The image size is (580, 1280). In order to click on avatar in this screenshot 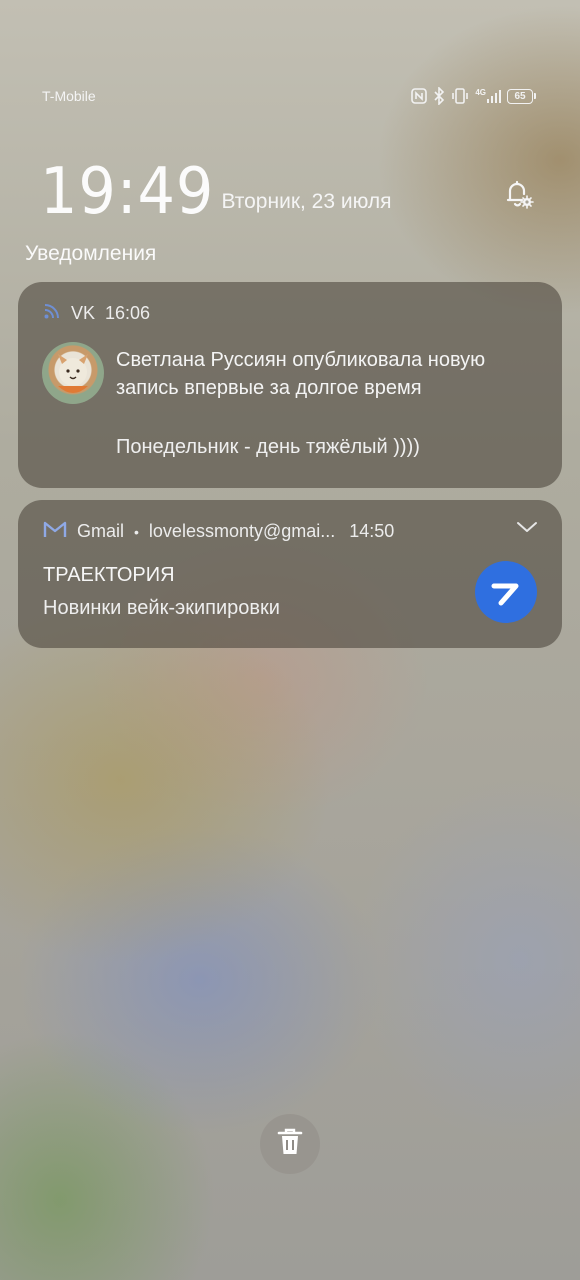, I will do `click(73, 373)`.